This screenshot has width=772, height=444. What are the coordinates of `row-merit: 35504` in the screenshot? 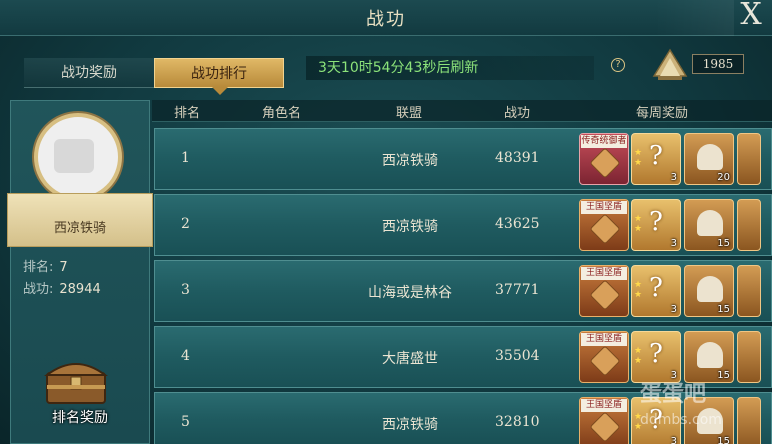 It's located at (517, 356).